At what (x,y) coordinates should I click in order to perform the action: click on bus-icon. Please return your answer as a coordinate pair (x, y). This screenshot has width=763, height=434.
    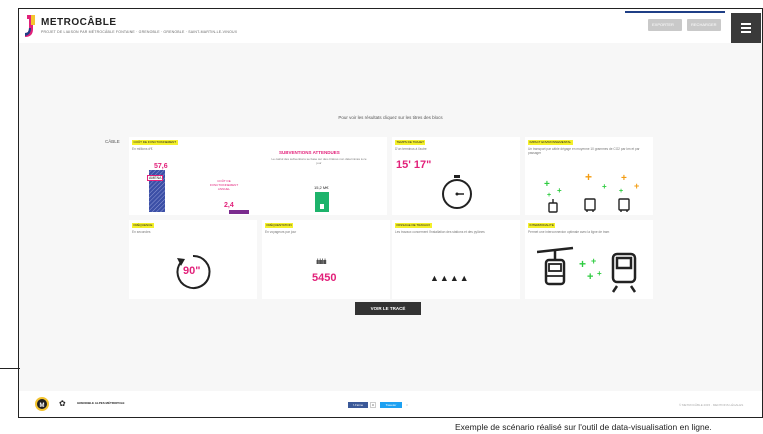
    Looking at the image, I should click on (590, 205).